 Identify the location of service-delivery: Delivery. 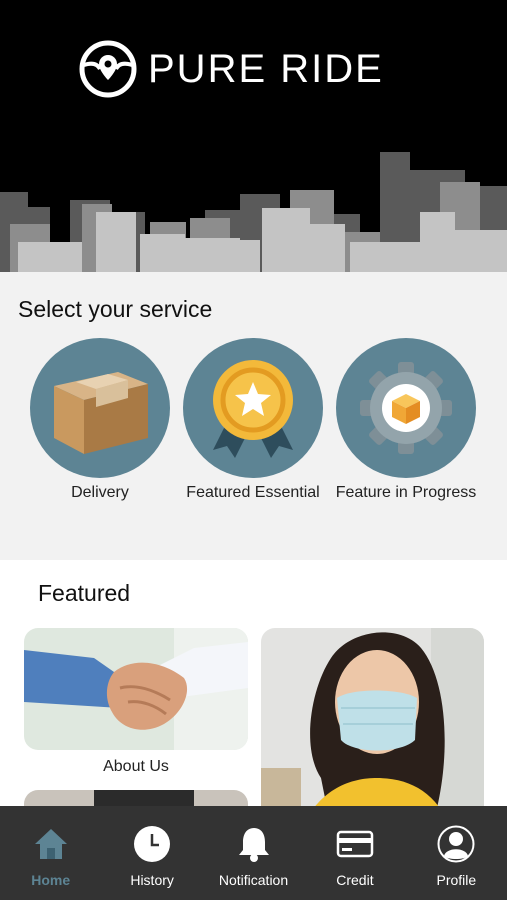
(100, 421).